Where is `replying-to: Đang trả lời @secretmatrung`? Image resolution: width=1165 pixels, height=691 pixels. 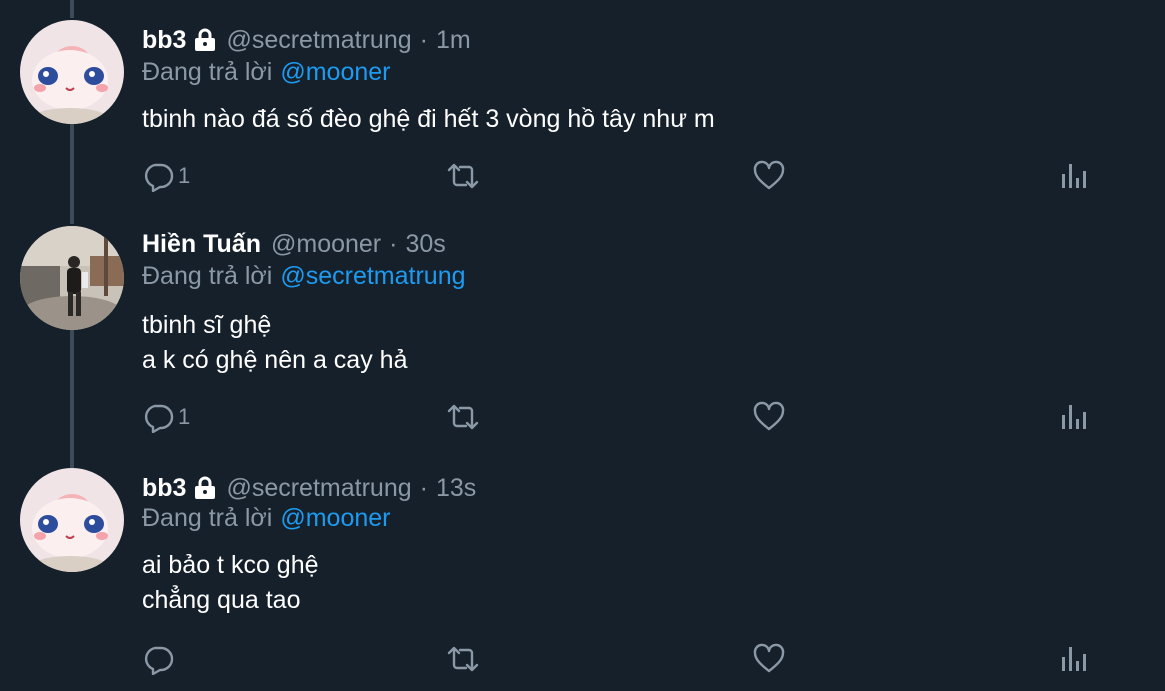
replying-to: Đang trả lời @secretmatrung is located at coordinates (304, 276).